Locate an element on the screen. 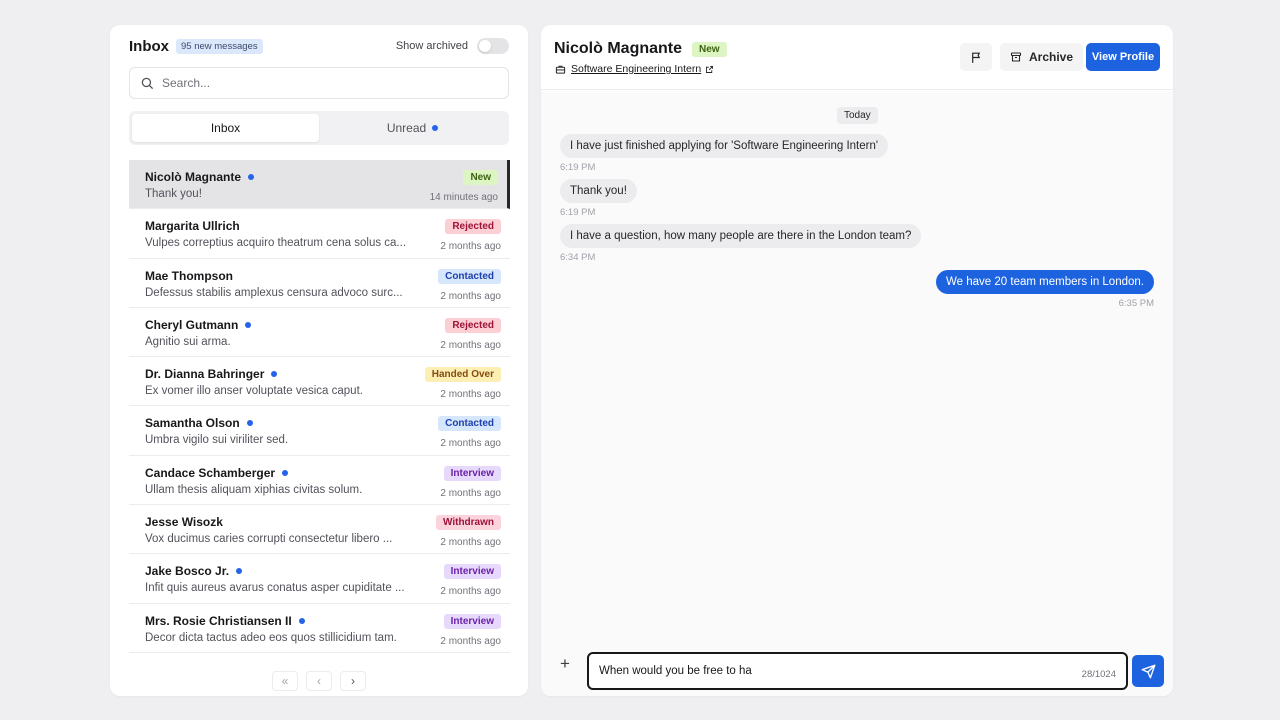 This screenshot has width=1280, height=720. external-link-icon is located at coordinates (709, 69).